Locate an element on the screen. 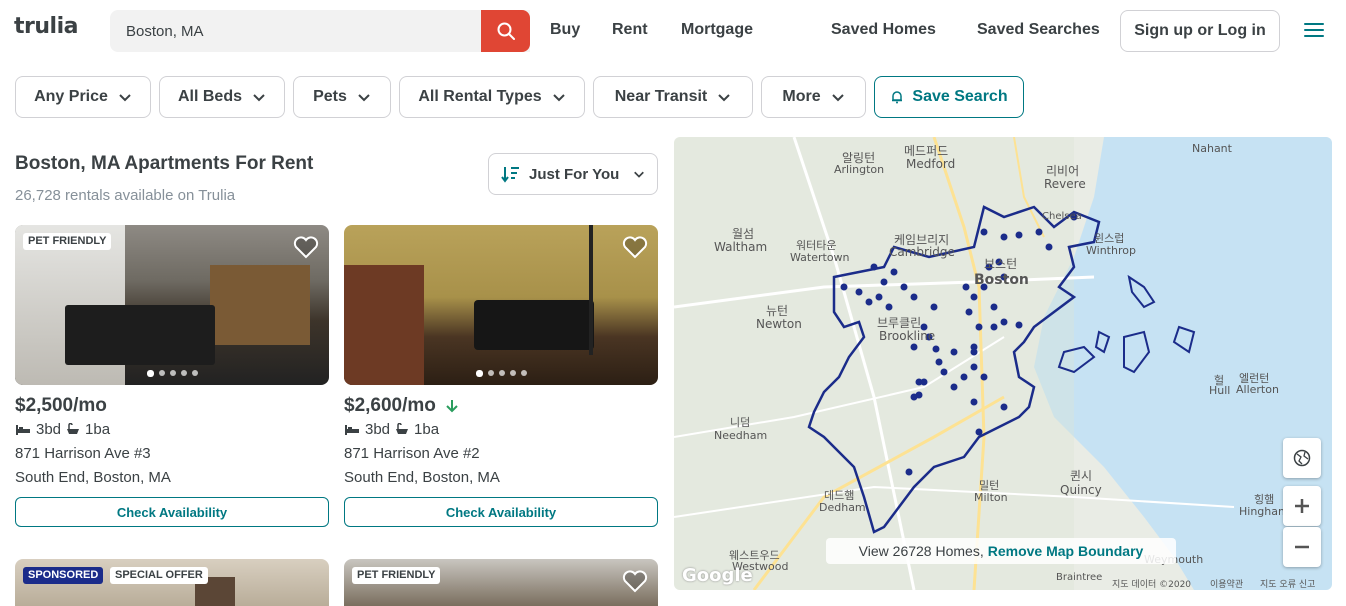  map-label: Boston is located at coordinates (1001, 280).